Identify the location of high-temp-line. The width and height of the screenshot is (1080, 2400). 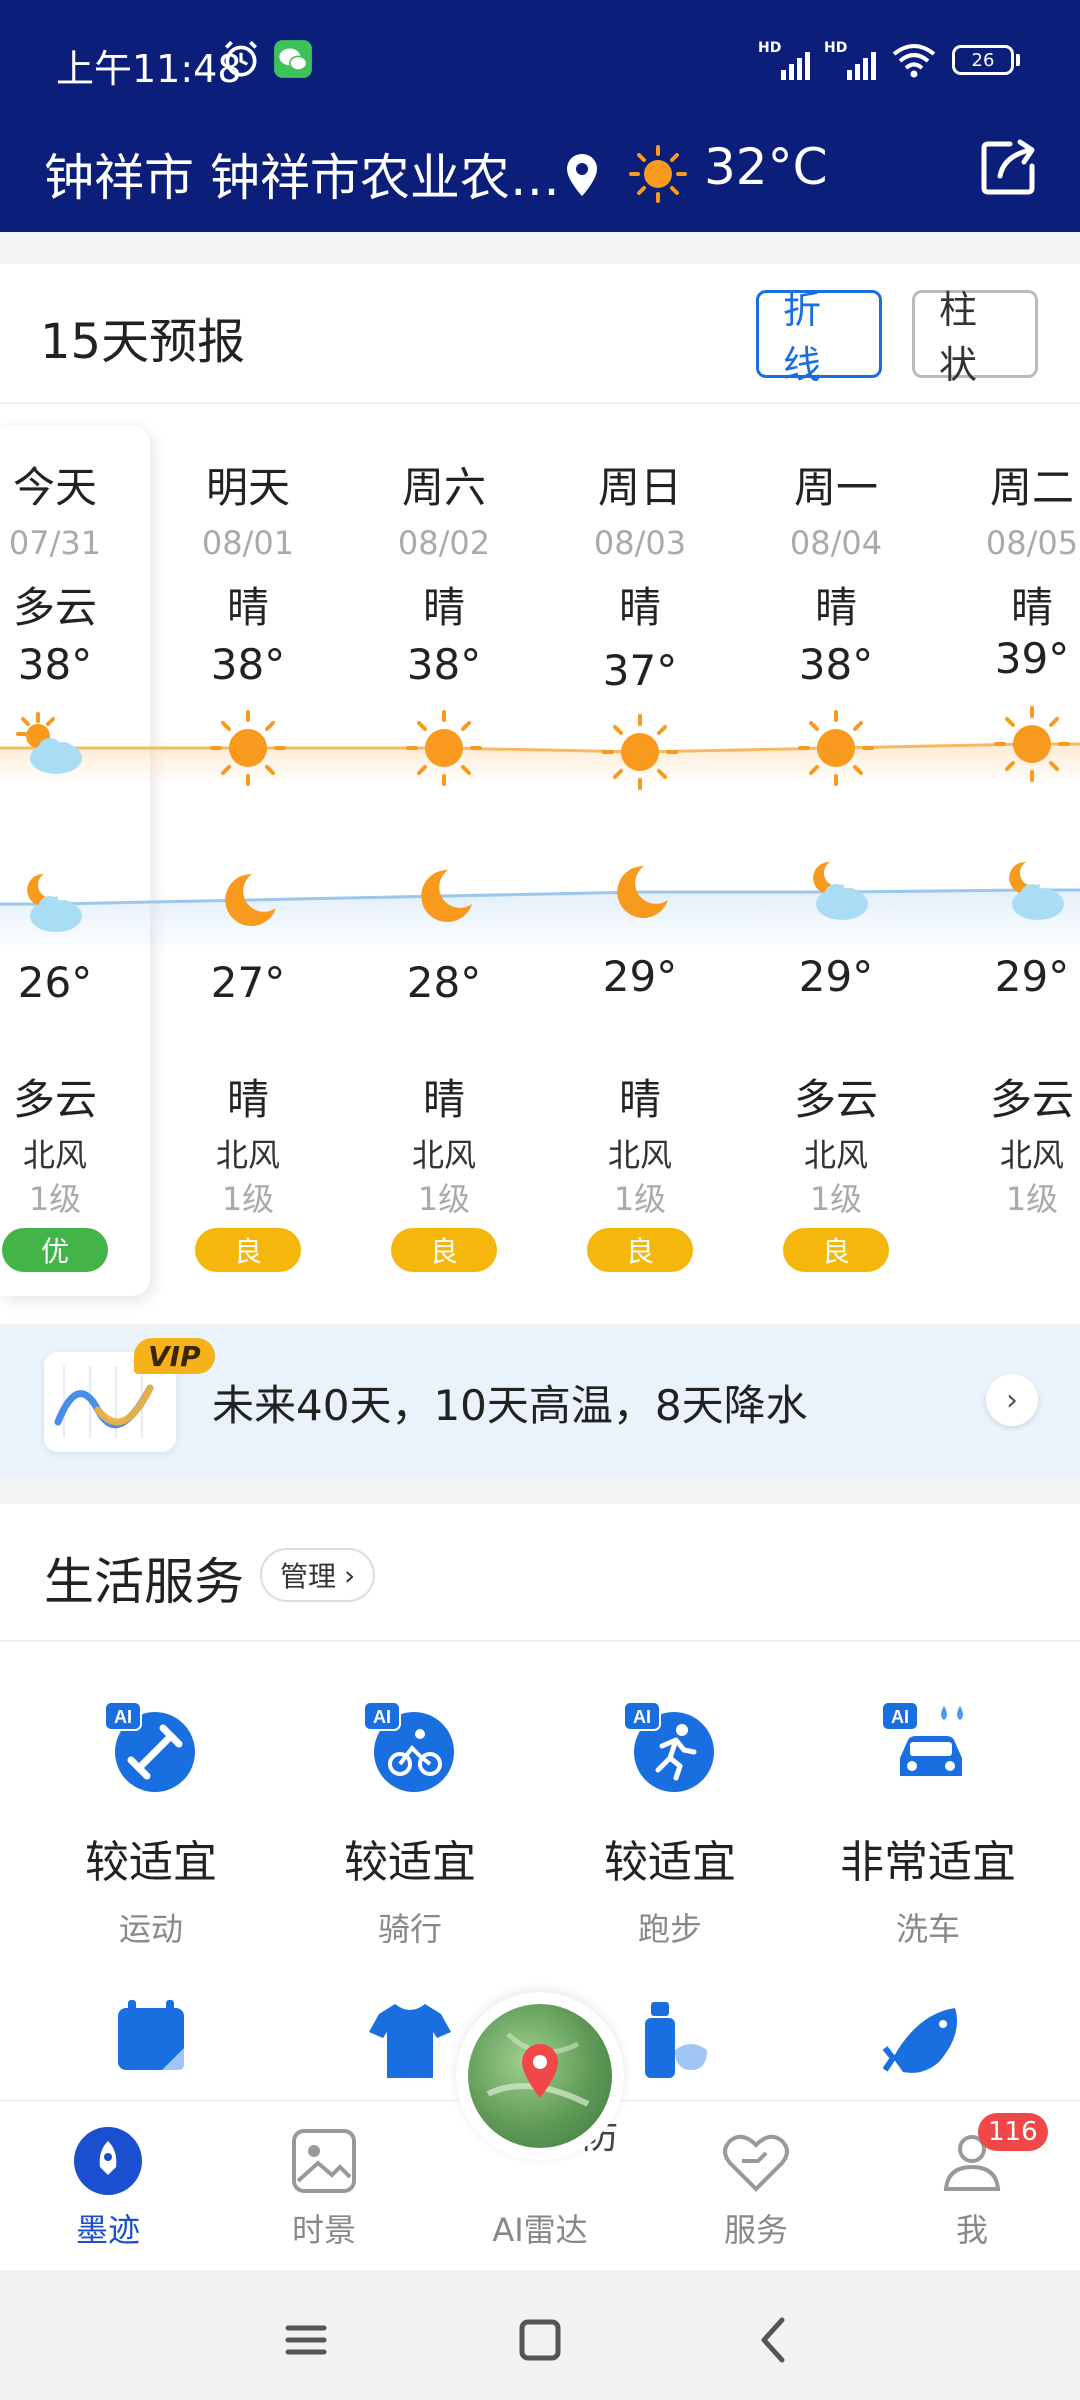
(540, 748).